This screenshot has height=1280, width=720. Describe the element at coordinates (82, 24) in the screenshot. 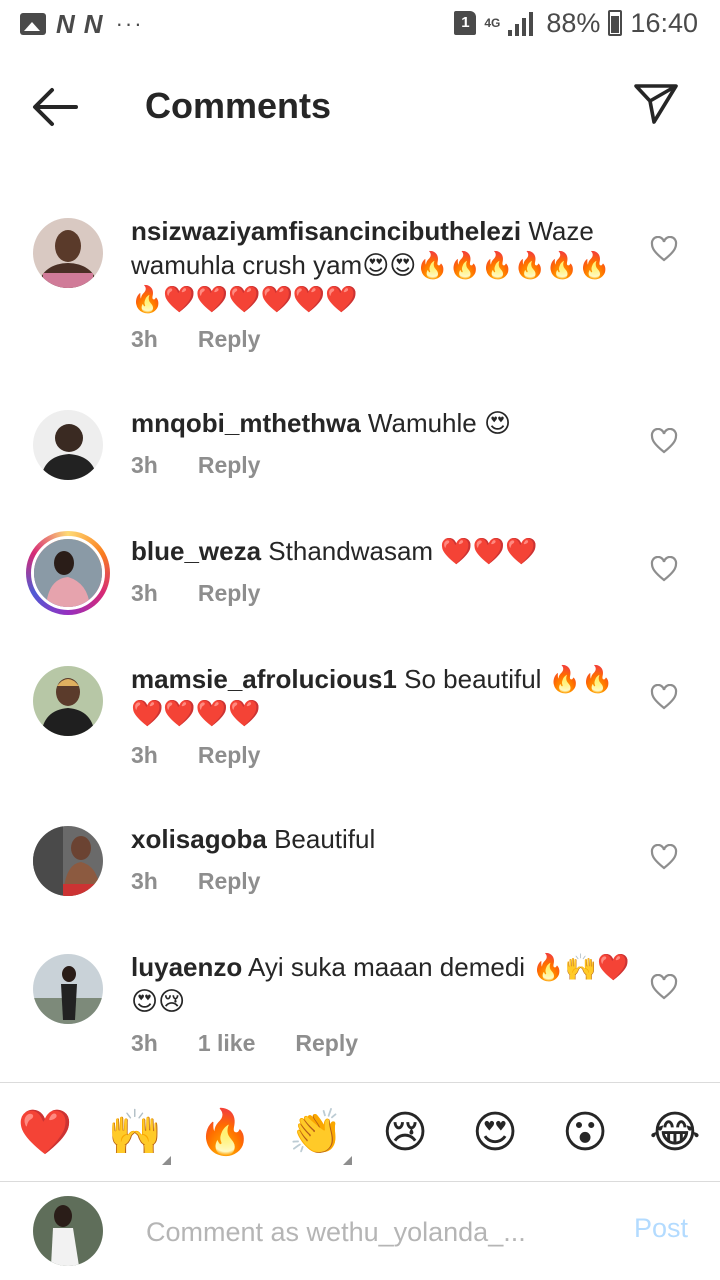

I see `status-left-icons: N N ···` at that location.